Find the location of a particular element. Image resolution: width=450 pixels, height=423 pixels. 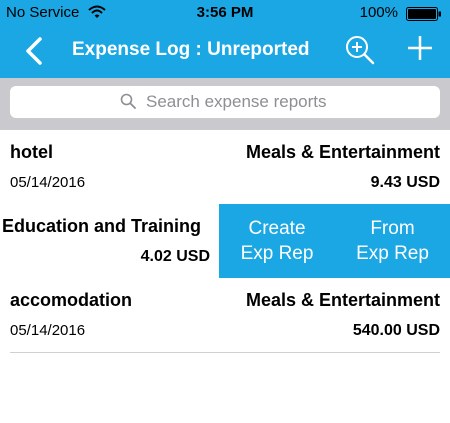

expense-name: hotel is located at coordinates (31, 152).